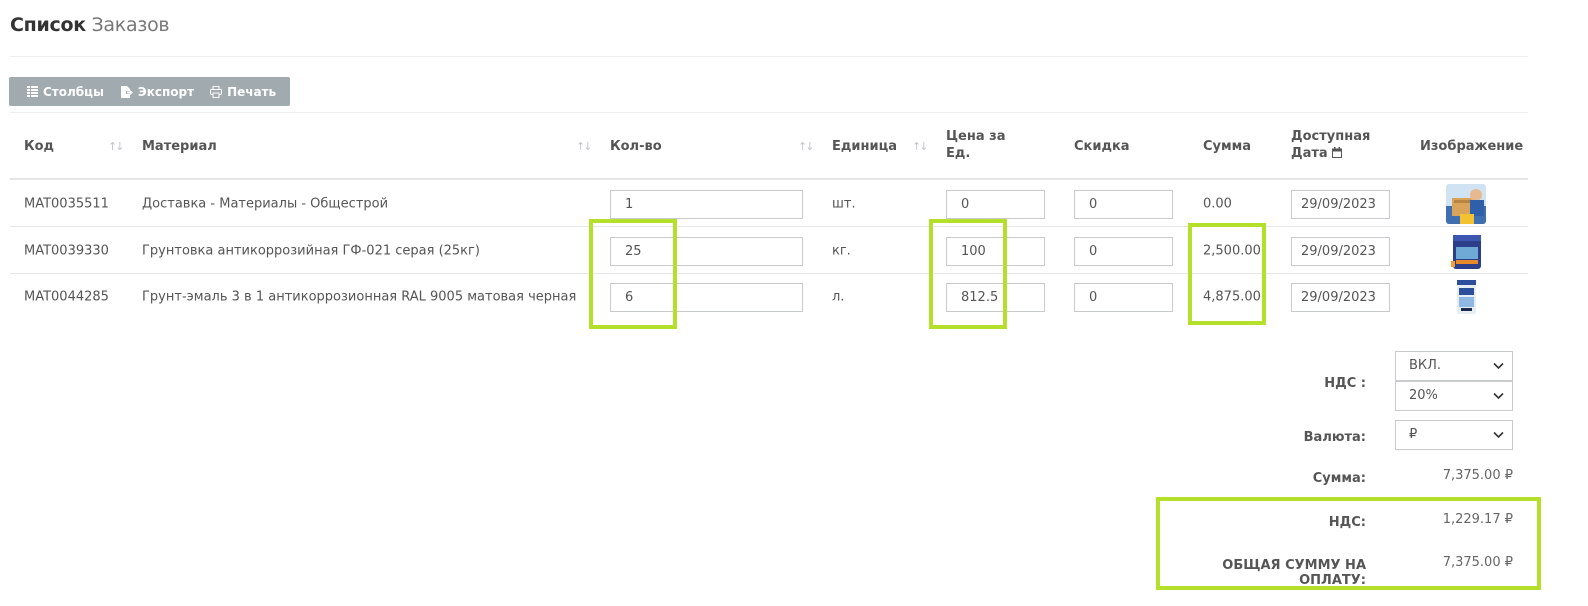  Describe the element at coordinates (1425, 365) in the screenshot. I see `vat-mode-value: ВКЛ.` at that location.